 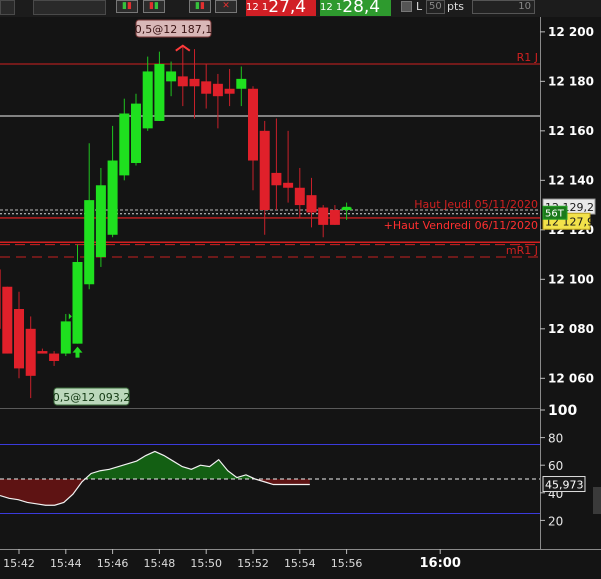 What do you see at coordinates (160, 563) in the screenshot?
I see `time-axis-label: 15:48` at bounding box center [160, 563].